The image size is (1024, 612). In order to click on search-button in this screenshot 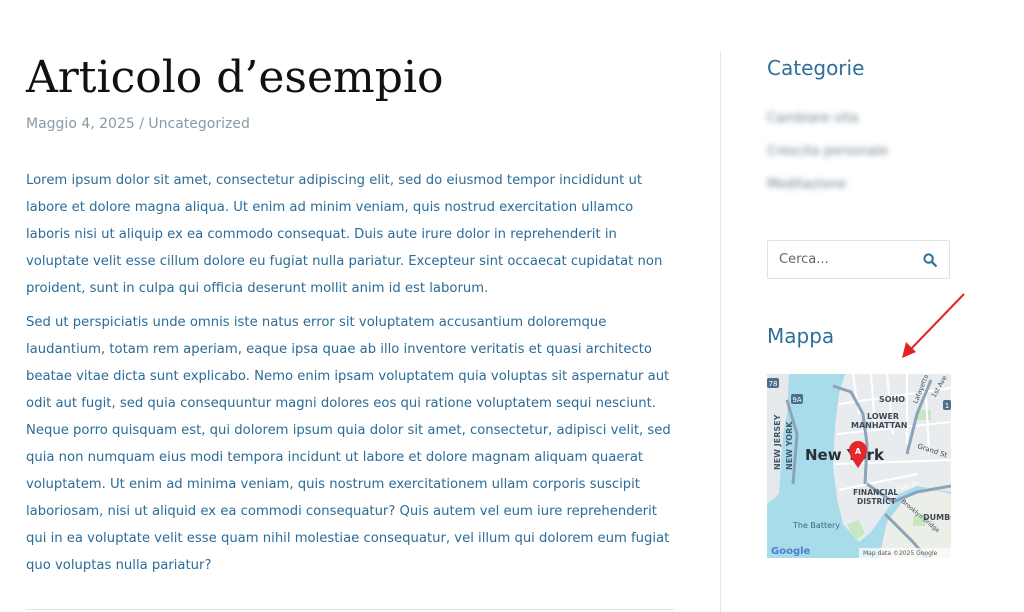, I will do `click(930, 260)`.